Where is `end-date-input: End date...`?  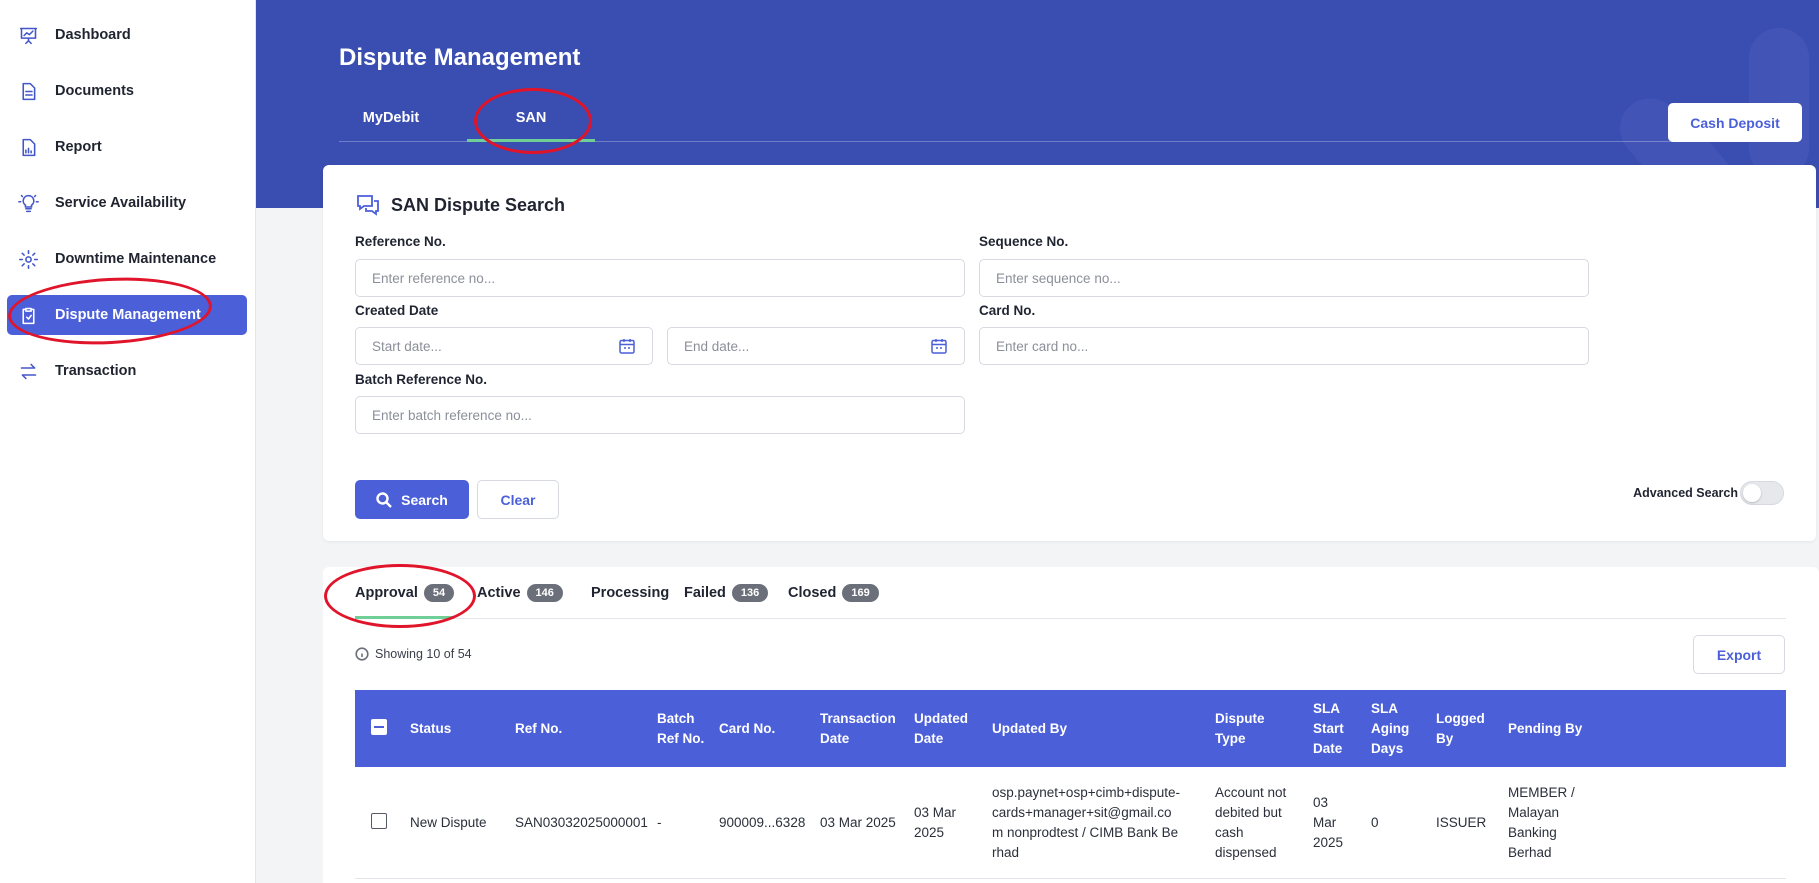
end-date-input: End date... is located at coordinates (816, 346).